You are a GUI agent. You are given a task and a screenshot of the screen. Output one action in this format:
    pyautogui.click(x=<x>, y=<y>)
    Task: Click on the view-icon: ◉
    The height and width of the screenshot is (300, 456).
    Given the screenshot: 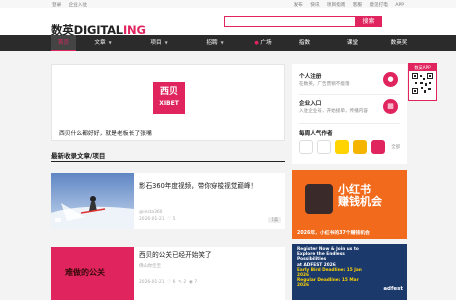 What is the action you would take?
    pyautogui.click(x=190, y=282)
    